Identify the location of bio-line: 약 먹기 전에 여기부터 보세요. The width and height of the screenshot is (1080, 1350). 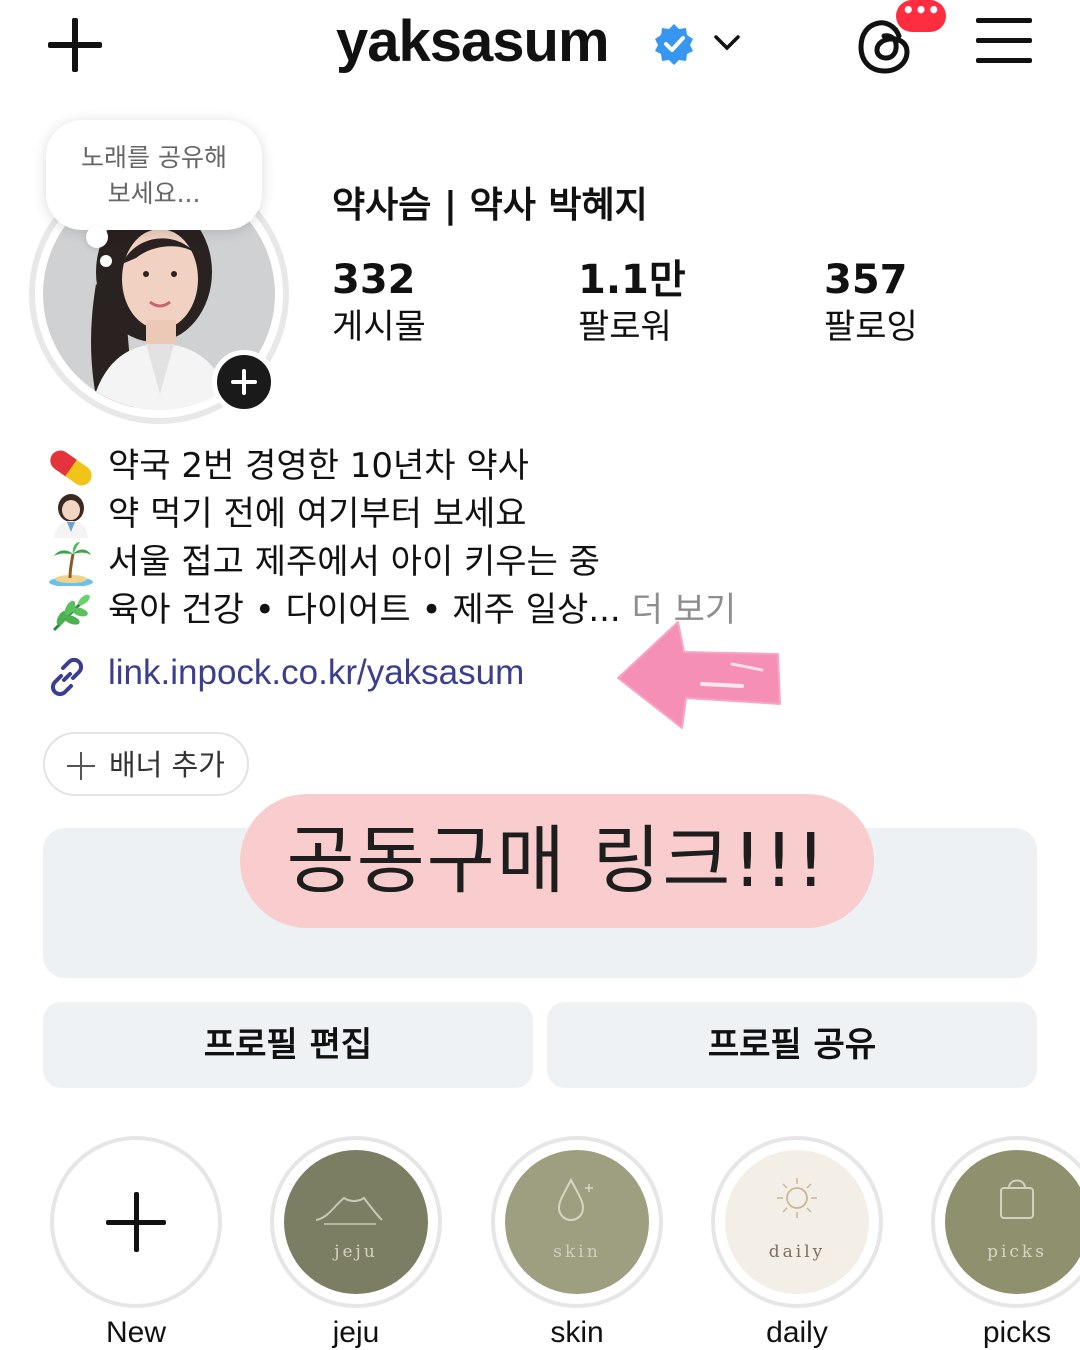
(286, 514).